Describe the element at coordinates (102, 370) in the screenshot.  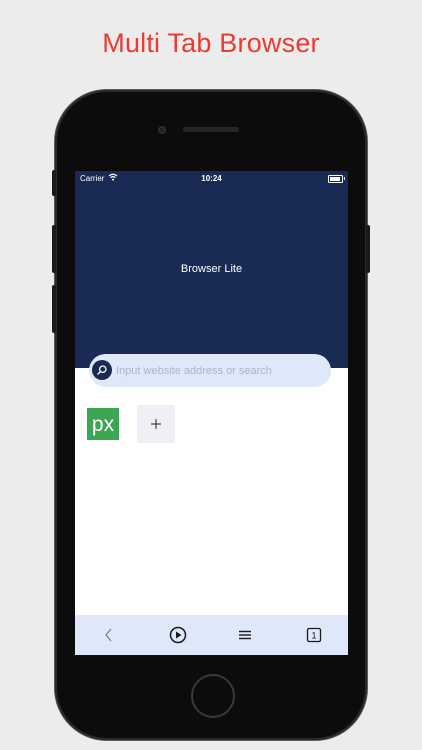
I see `search-icon` at that location.